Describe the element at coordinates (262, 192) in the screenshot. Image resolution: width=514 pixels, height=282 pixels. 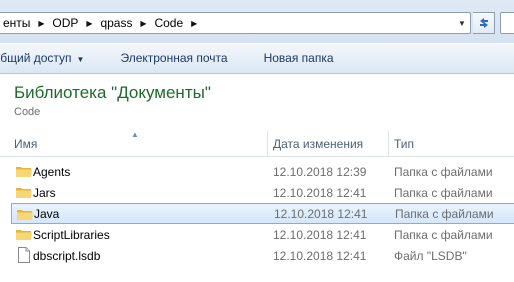
I see `list-item-jars: Jars 12.10.2018 12:41 Папка с файлами` at that location.